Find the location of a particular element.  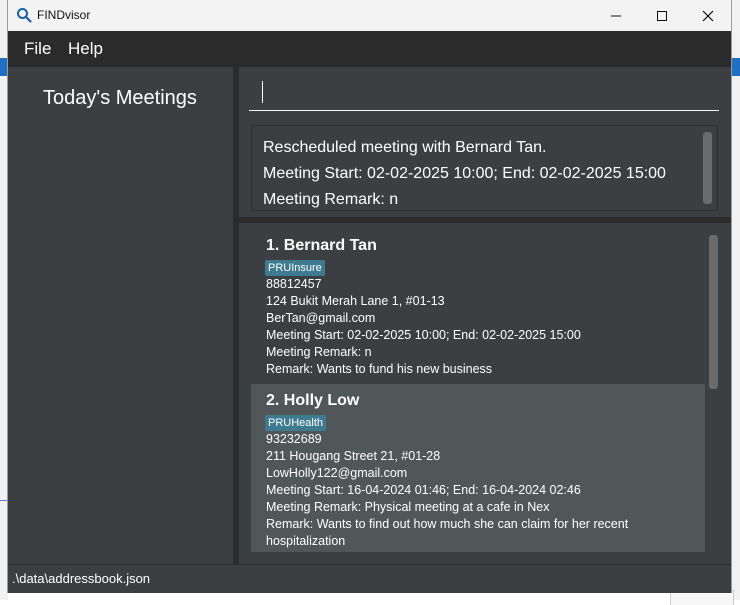

maximize-icon is located at coordinates (662, 15).